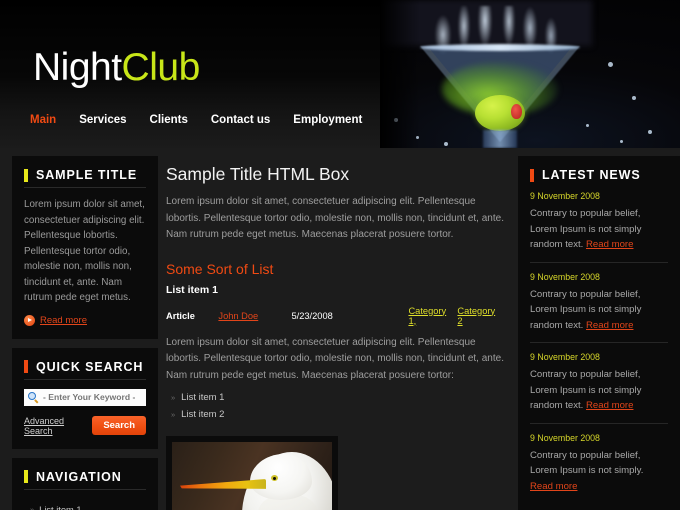 The height and width of the screenshot is (510, 680). What do you see at coordinates (478, 316) in the screenshot?
I see `article-category-2-link: Category 2` at bounding box center [478, 316].